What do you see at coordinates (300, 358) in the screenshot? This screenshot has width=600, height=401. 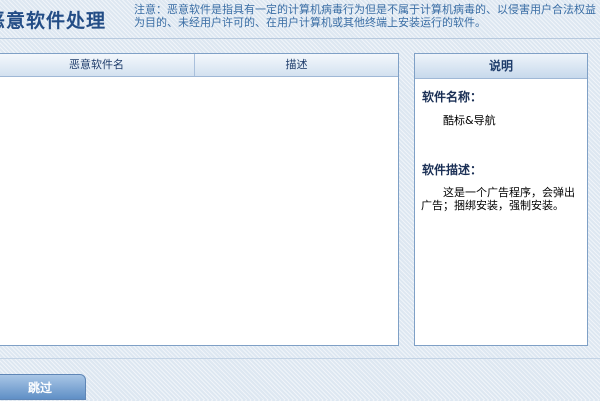 I see `footer-divider` at bounding box center [300, 358].